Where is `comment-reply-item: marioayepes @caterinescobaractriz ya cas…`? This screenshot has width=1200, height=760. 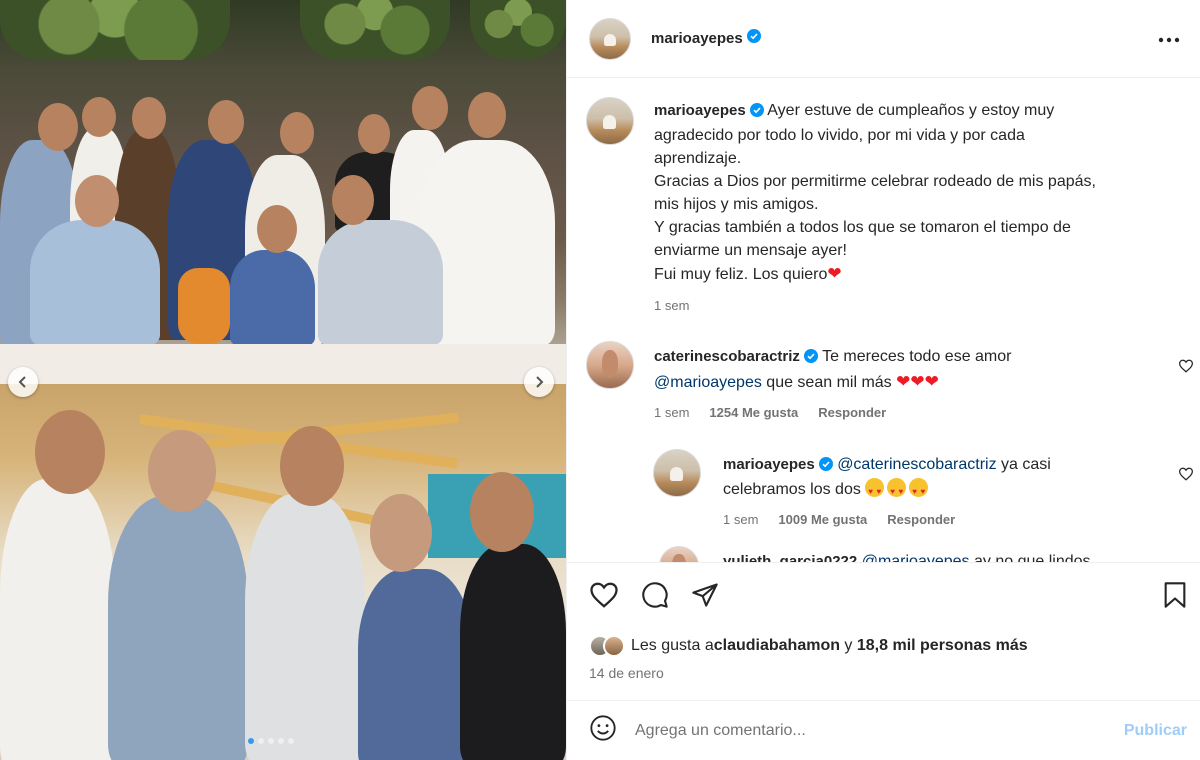 comment-reply-item: marioayepes @caterinescobaractriz ya cas… is located at coordinates (923, 488).